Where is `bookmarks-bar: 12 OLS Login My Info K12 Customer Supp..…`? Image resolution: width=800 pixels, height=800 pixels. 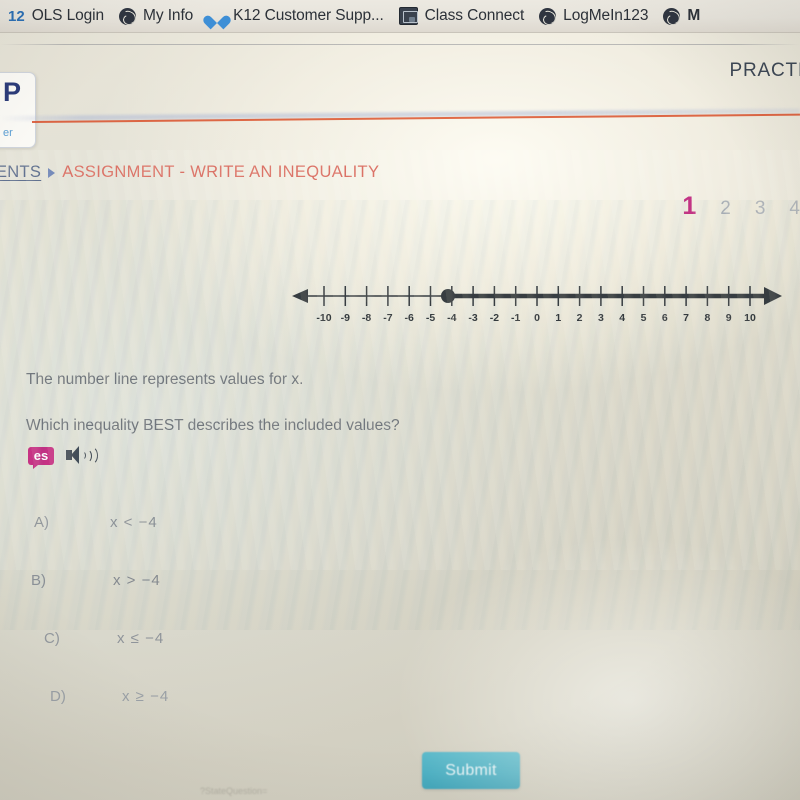 bookmarks-bar: 12 OLS Login My Info K12 Customer Supp..… is located at coordinates (400, 16).